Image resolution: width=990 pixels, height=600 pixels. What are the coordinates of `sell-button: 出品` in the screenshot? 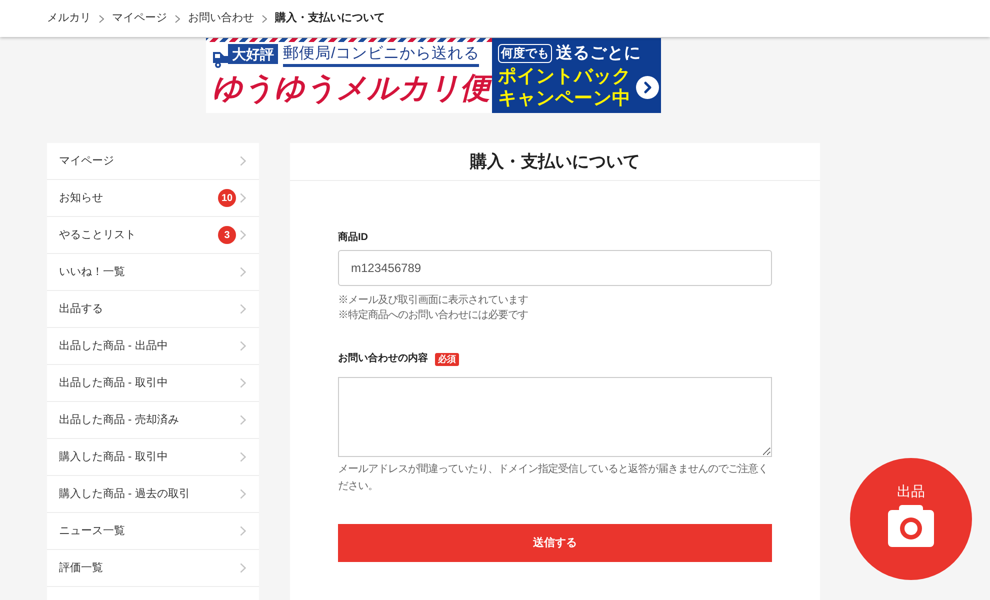 It's located at (911, 519).